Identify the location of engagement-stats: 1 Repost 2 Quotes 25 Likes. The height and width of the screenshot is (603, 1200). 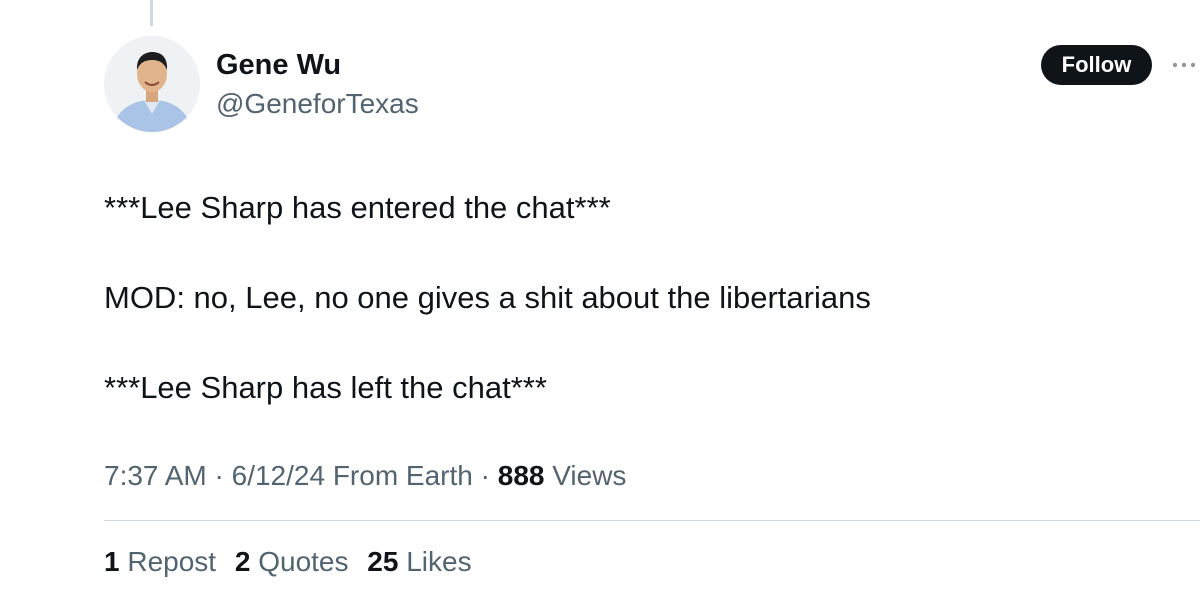
(293, 562).